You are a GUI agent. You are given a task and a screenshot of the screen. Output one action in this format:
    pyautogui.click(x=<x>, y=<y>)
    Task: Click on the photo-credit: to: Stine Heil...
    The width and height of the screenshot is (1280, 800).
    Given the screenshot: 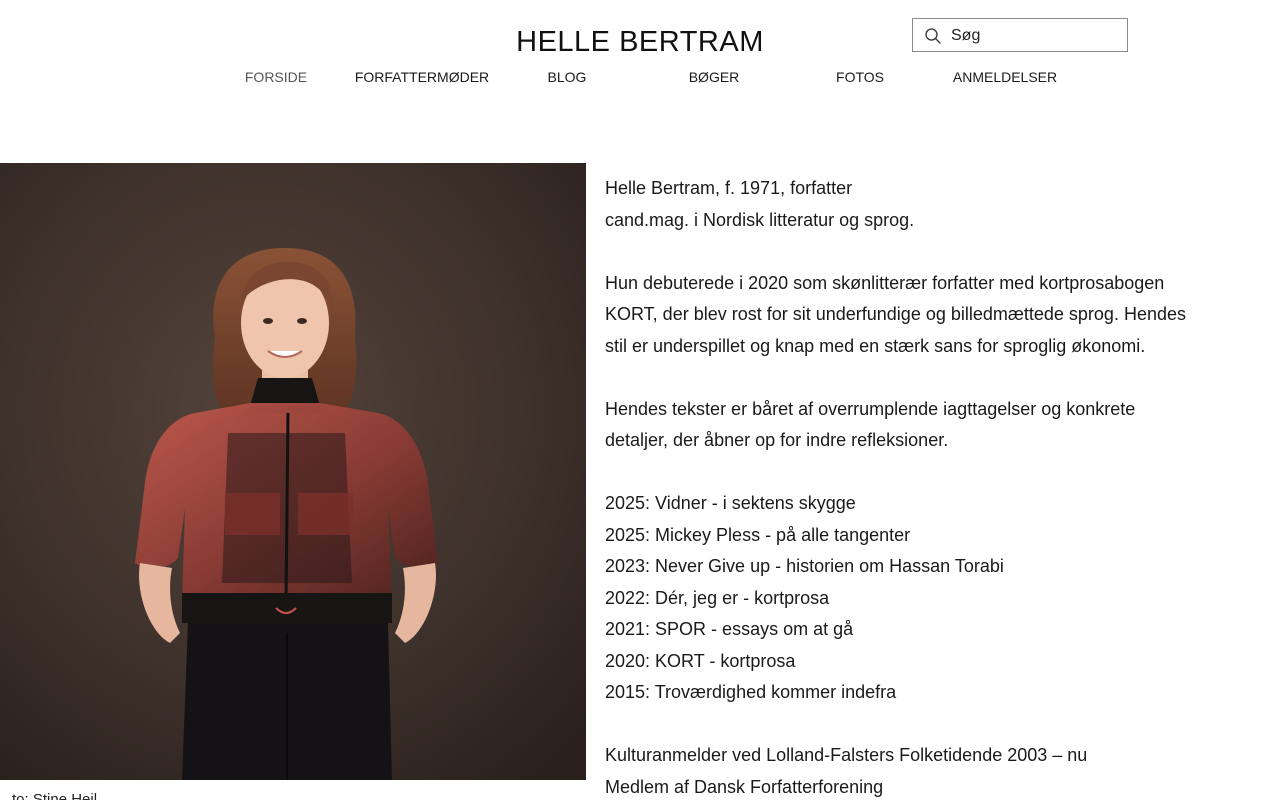 What is the action you would take?
    pyautogui.click(x=61, y=795)
    